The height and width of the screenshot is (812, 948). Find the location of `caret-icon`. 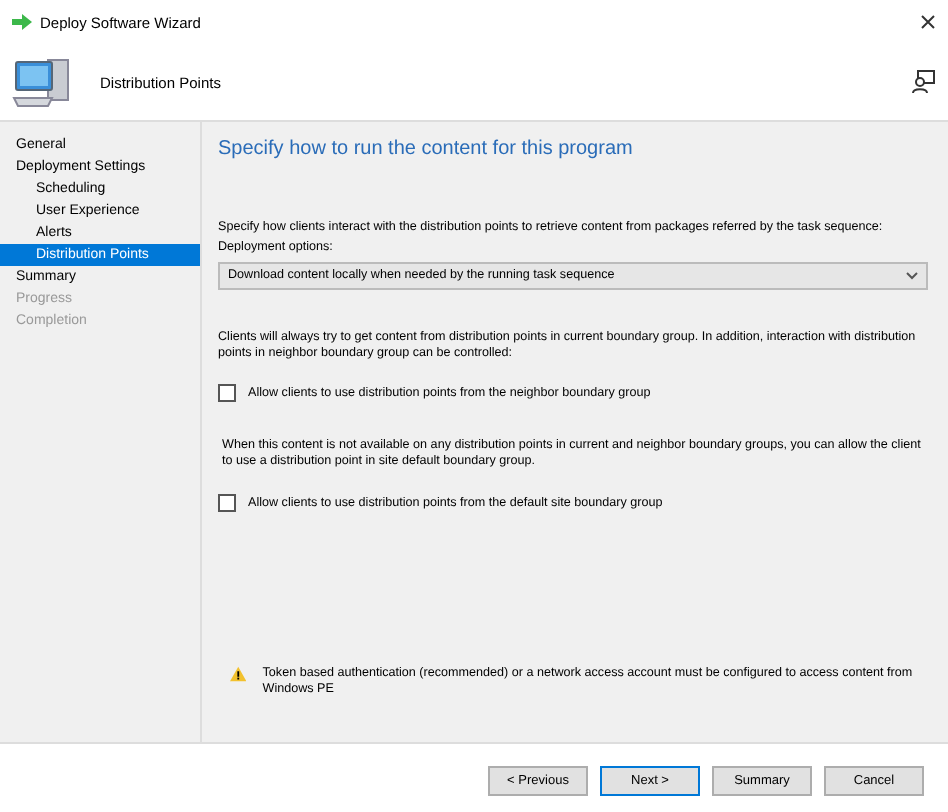

caret-icon is located at coordinates (912, 275).